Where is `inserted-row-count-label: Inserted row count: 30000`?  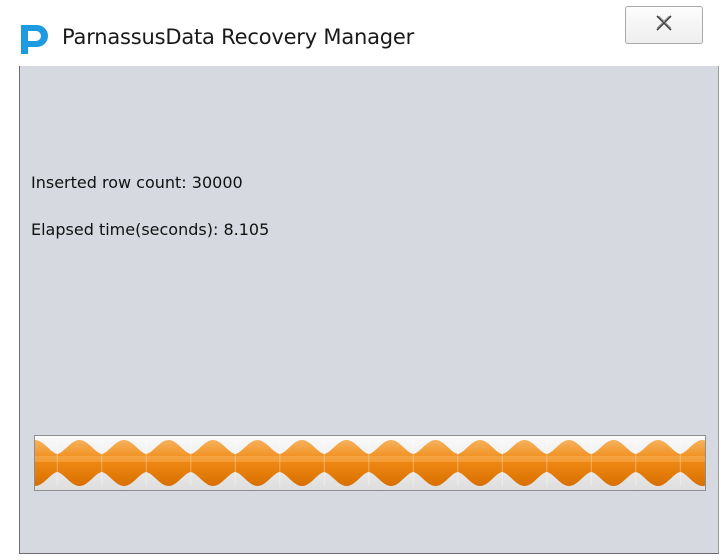 inserted-row-count-label: Inserted row count: 30000 is located at coordinates (137, 182).